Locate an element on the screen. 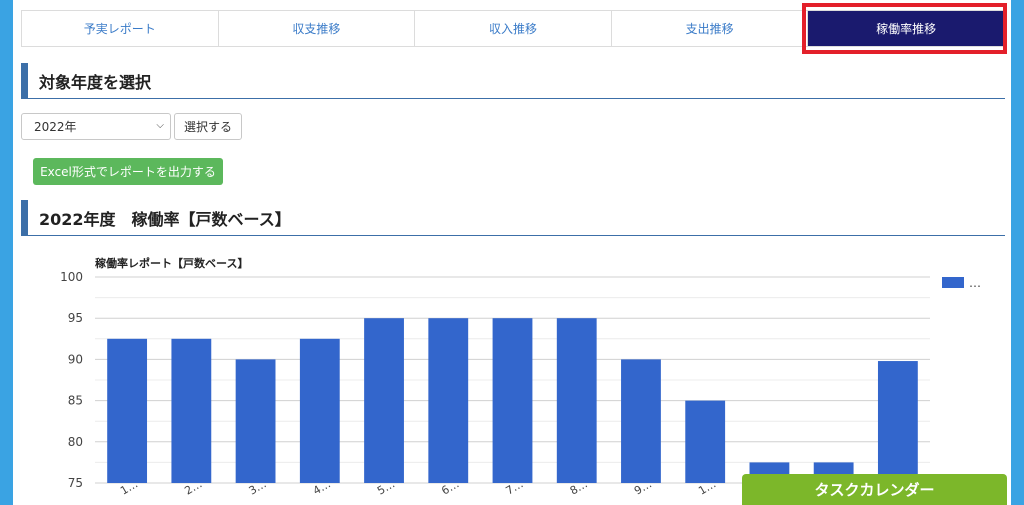 The height and width of the screenshot is (505, 1024). y-tick-label: 100 is located at coordinates (71, 277).